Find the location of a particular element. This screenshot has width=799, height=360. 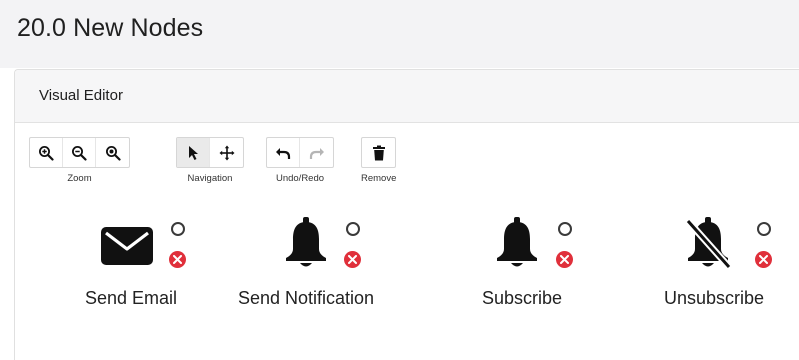

node-label: Send Notification is located at coordinates (306, 298).